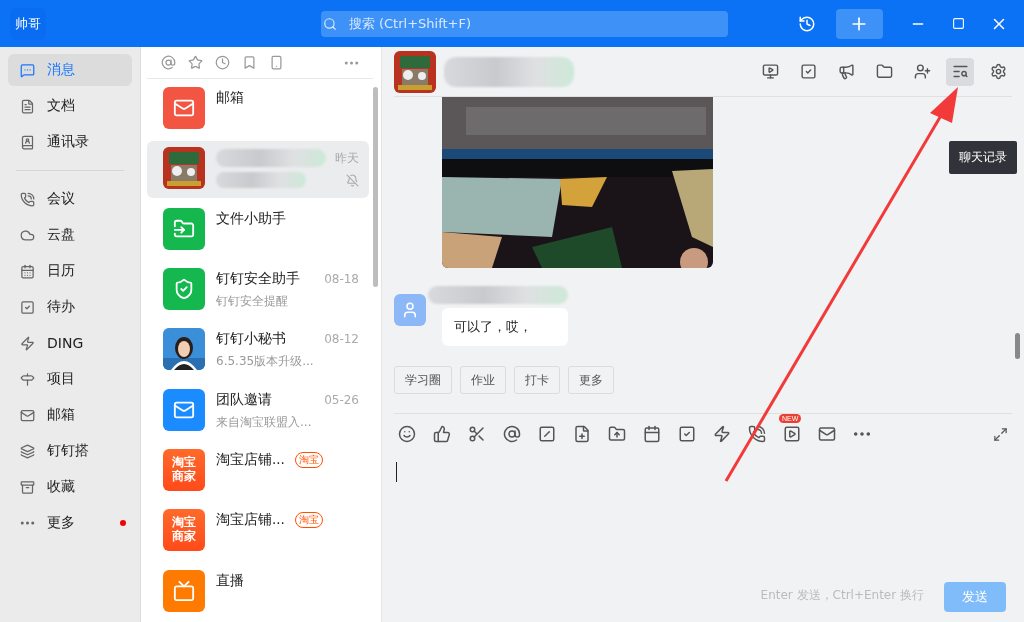 This screenshot has height=622, width=1024. What do you see at coordinates (770, 71) in the screenshot?
I see `video-icon` at bounding box center [770, 71].